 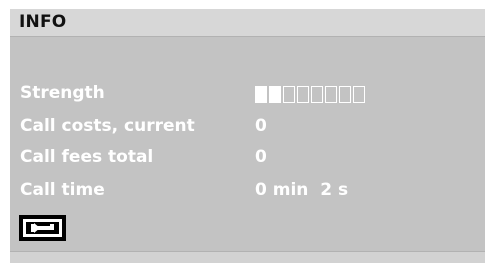 I want to click on back-arrow-icon, so click(x=42, y=228).